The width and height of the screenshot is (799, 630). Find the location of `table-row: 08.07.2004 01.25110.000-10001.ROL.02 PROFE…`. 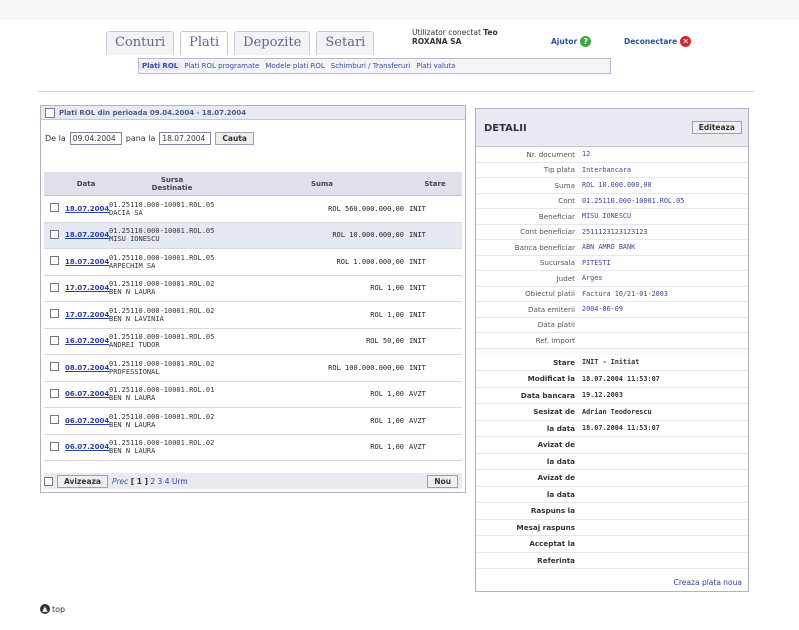

table-row: 08.07.2004 01.25110.000-10001.ROL.02 PROFE… is located at coordinates (253, 368).